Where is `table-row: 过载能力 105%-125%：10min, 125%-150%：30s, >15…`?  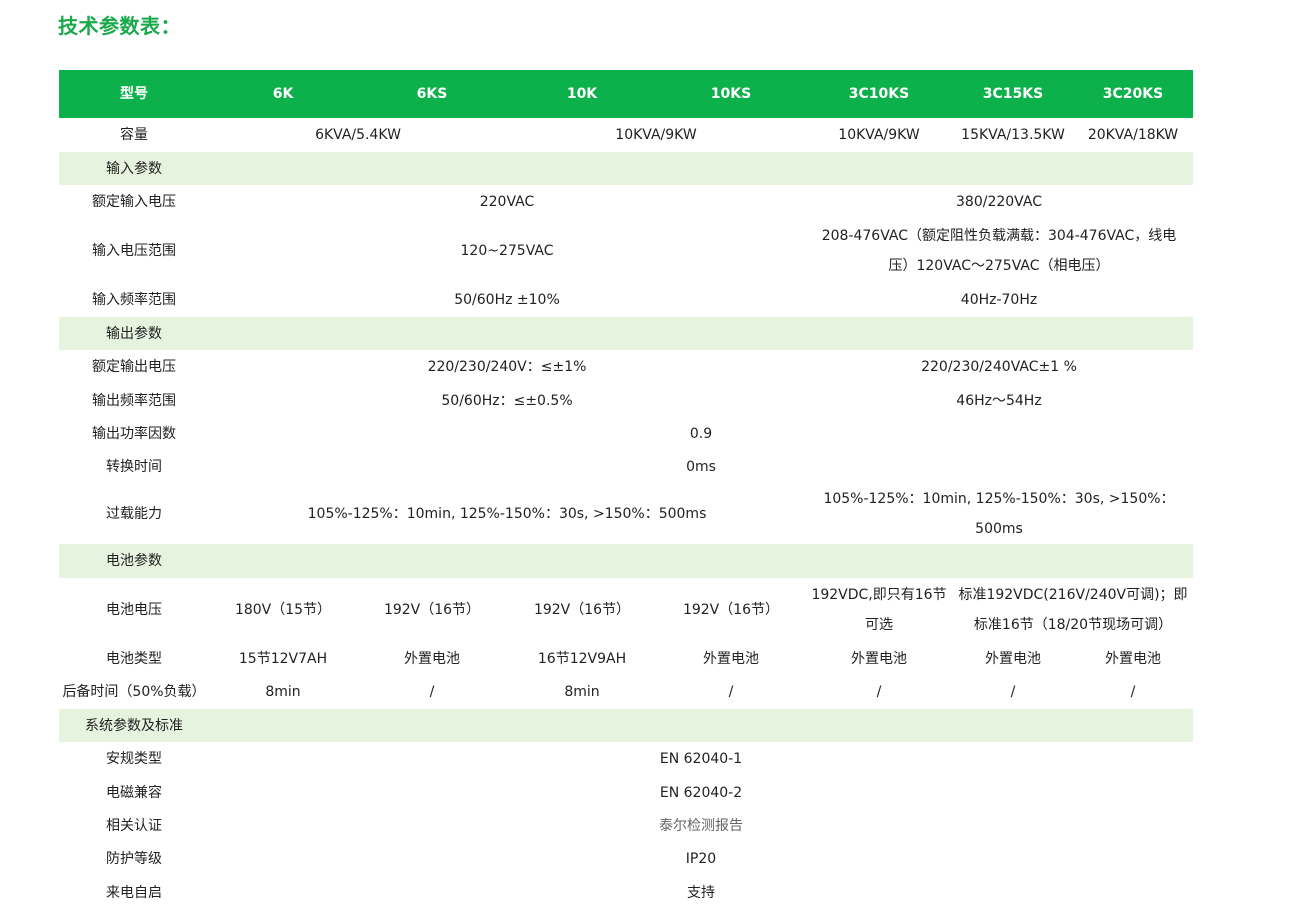
table-row: 过载能力 105%-125%：10min, 125%-150%：30s, >15… is located at coordinates (626, 514).